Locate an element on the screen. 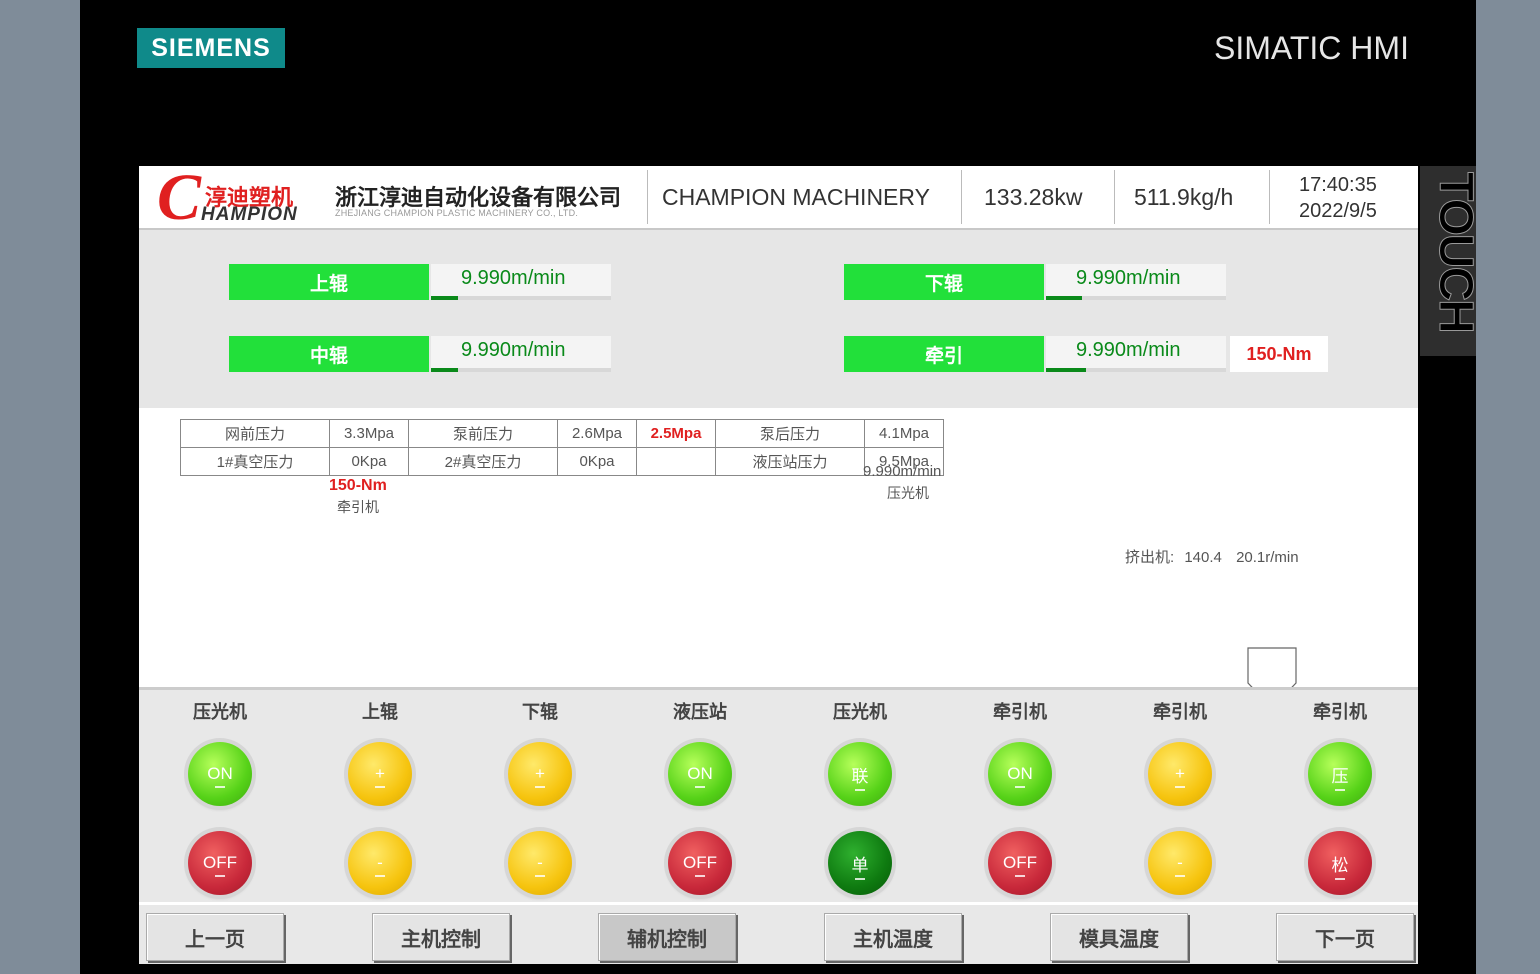 The image size is (1540, 974). puller-torque: 150-Nm is located at coordinates (1279, 354).